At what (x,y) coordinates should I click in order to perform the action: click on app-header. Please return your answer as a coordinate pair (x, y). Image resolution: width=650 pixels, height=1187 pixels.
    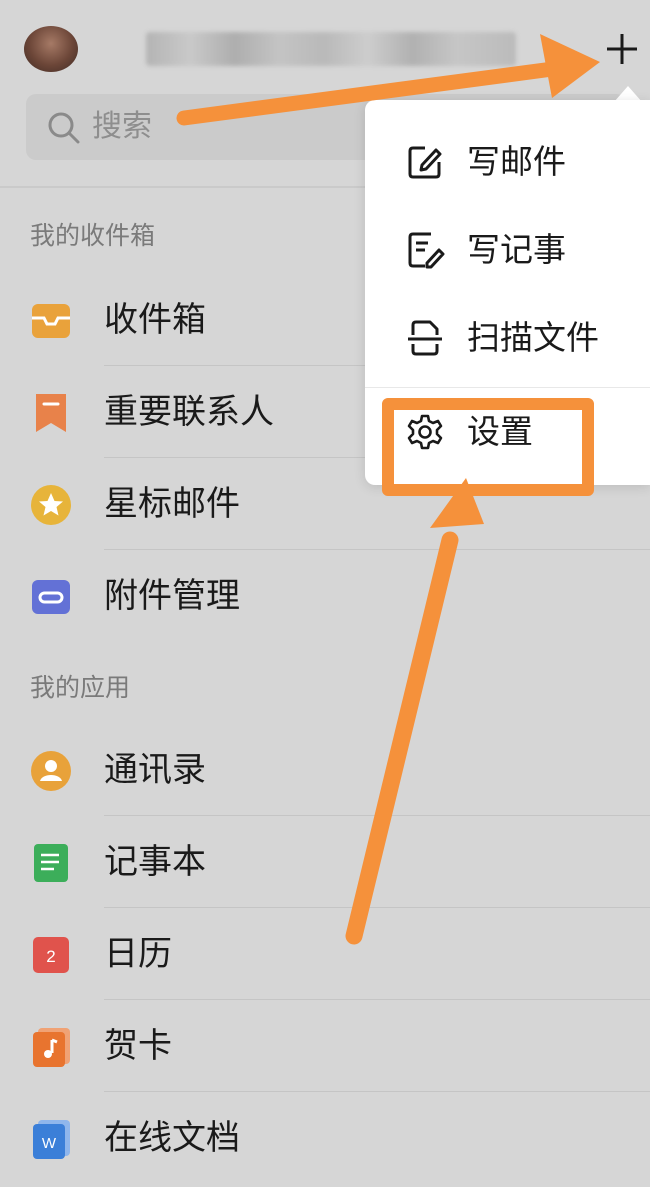
    Looking at the image, I should click on (325, 50).